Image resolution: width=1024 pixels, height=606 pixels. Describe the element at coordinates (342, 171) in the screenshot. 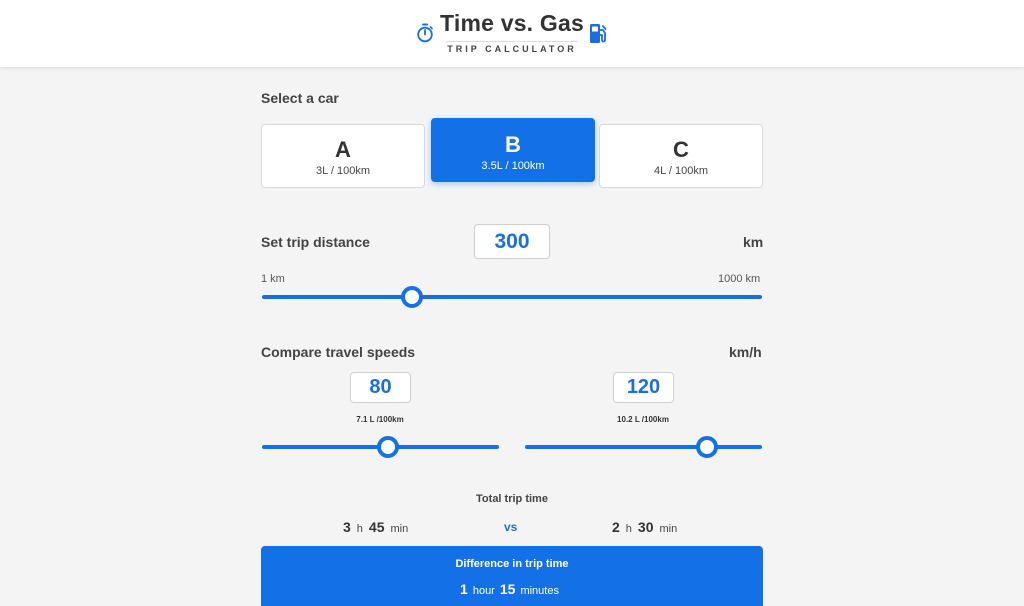

I see `car-efficiency: 3L / 100km` at that location.